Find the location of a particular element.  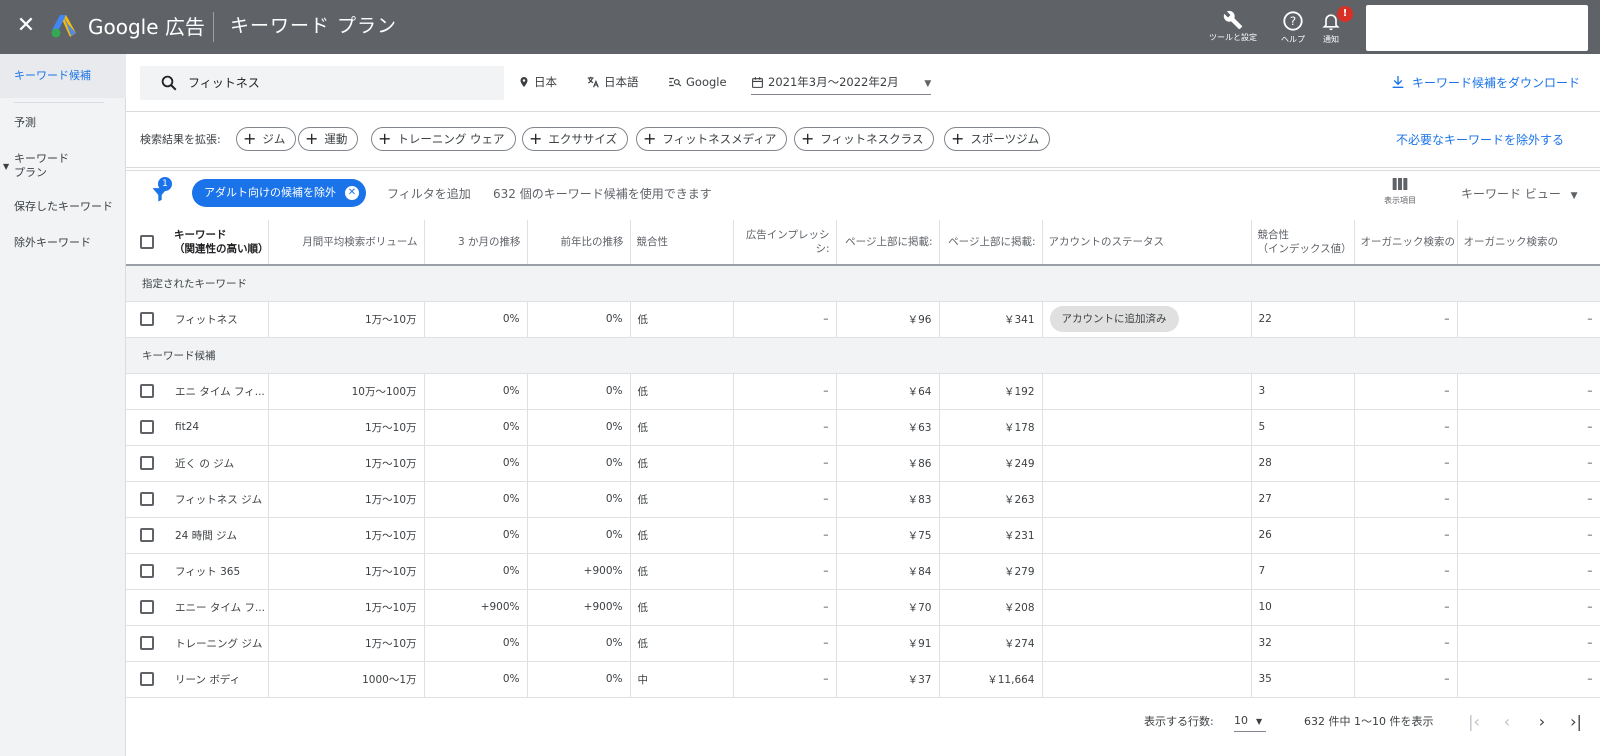

volume-cell: 1万～10万 is located at coordinates (346, 499).